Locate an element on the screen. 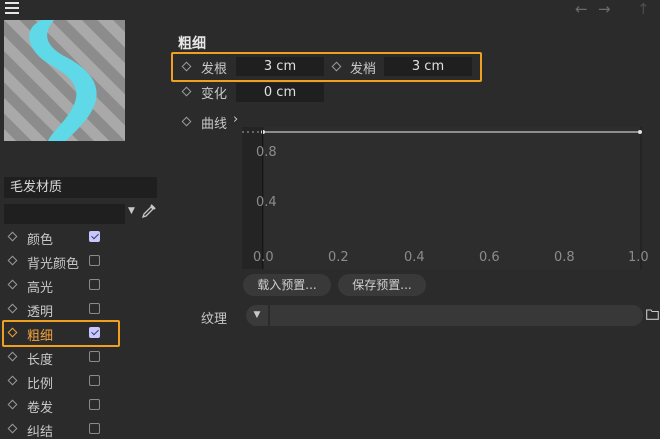  hamburger-menu-icon is located at coordinates (12, 8).